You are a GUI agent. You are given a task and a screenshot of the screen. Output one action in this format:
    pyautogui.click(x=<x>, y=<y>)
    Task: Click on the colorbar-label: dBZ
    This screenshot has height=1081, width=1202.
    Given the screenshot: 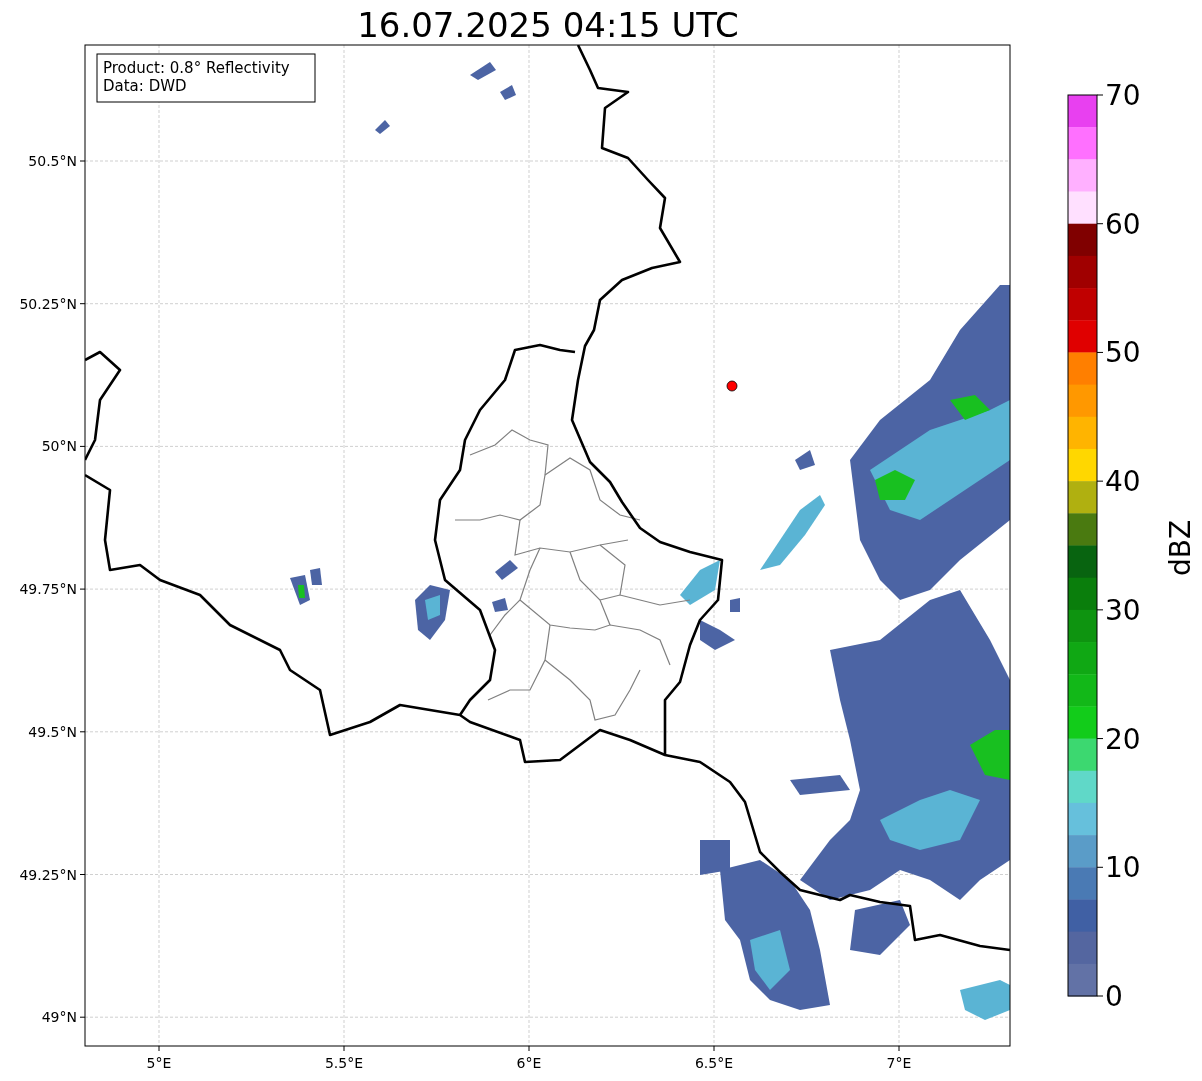 What is the action you would take?
    pyautogui.click(x=1180, y=548)
    